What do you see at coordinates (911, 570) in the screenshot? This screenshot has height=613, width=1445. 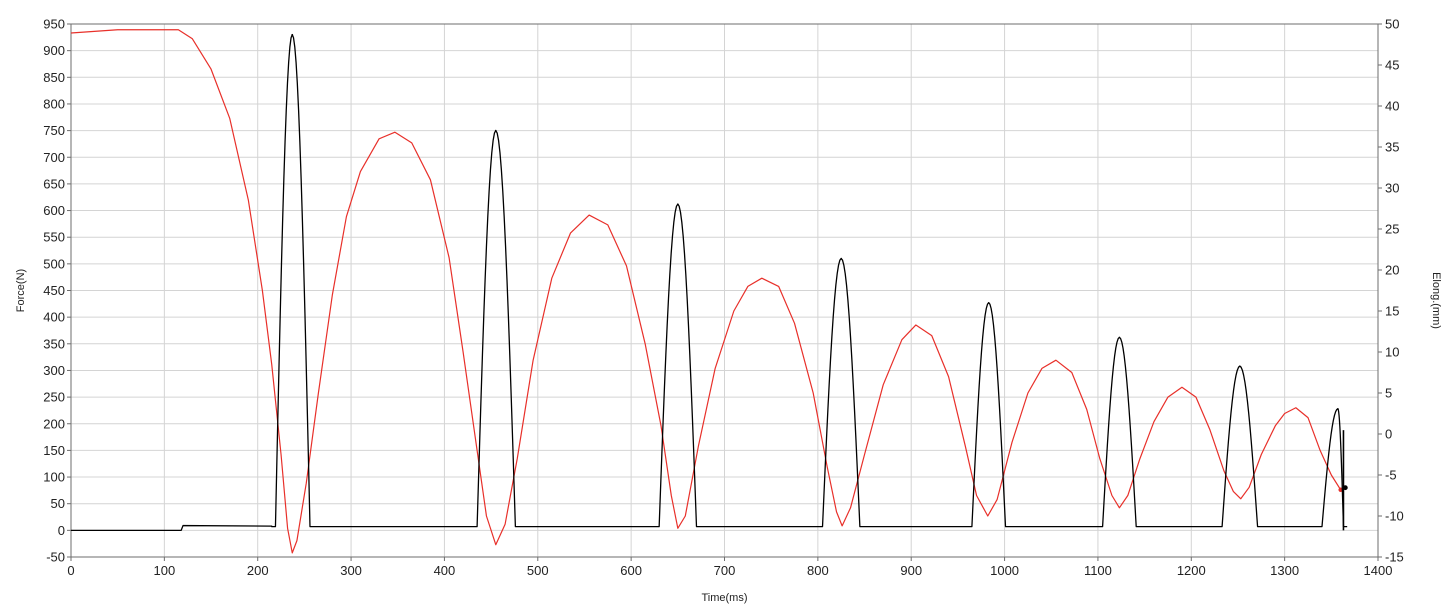 I see `x-tick-label: 900` at bounding box center [911, 570].